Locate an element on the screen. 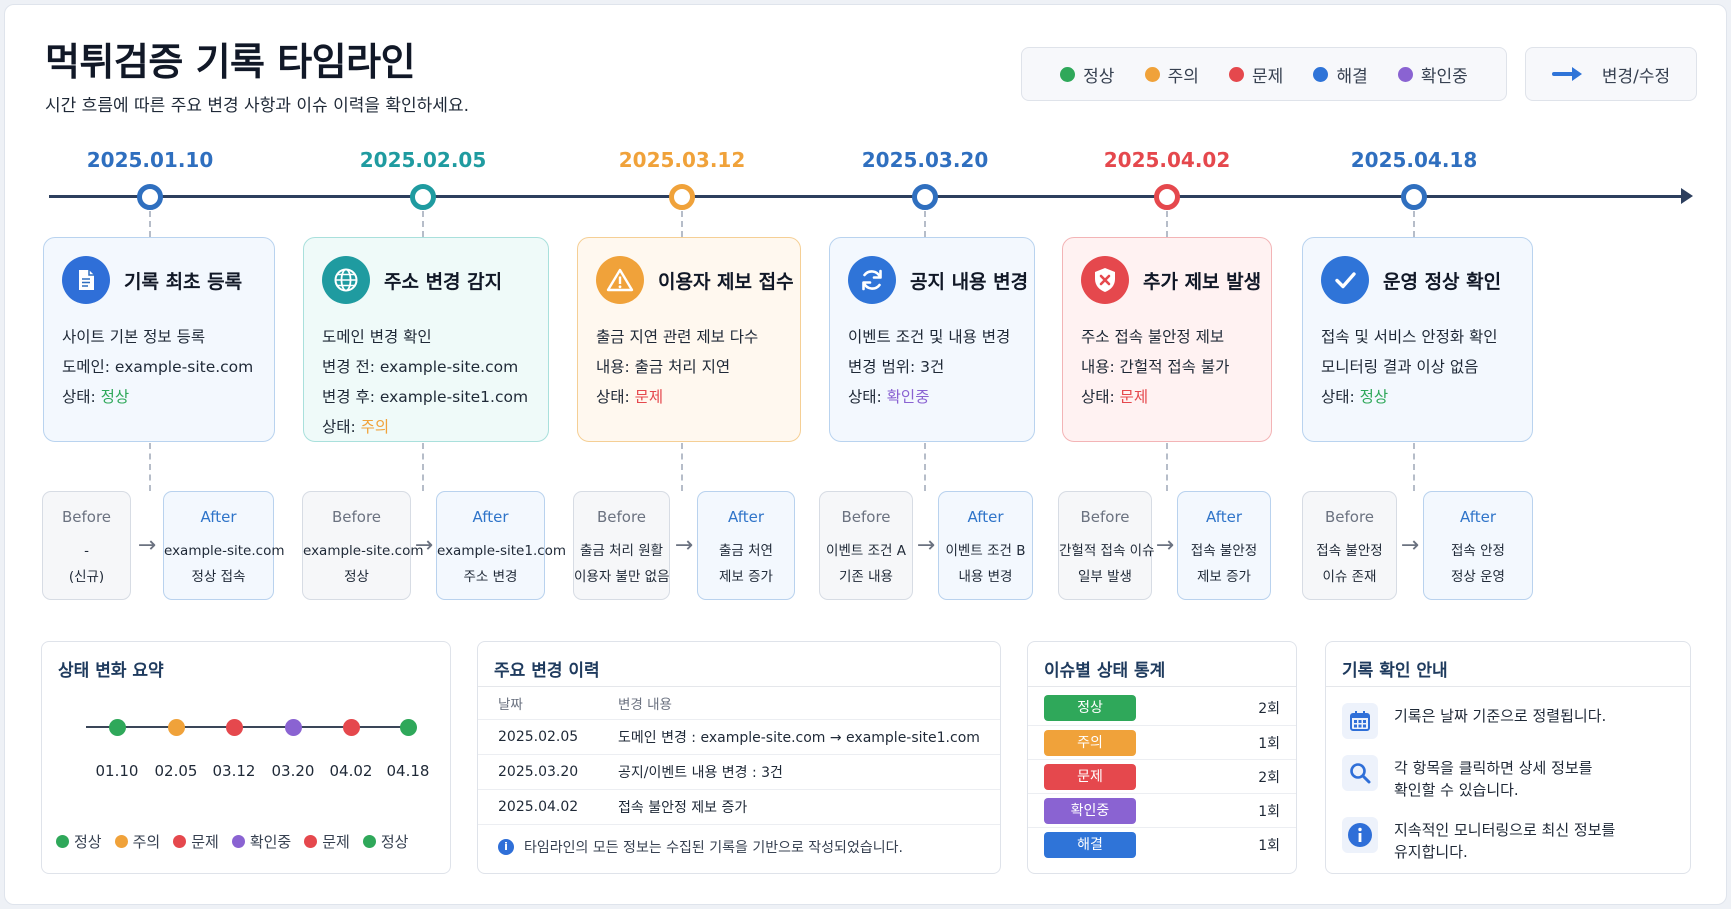 This screenshot has width=1731, height=909. event-status: 상태: 주의 is located at coordinates (356, 427).